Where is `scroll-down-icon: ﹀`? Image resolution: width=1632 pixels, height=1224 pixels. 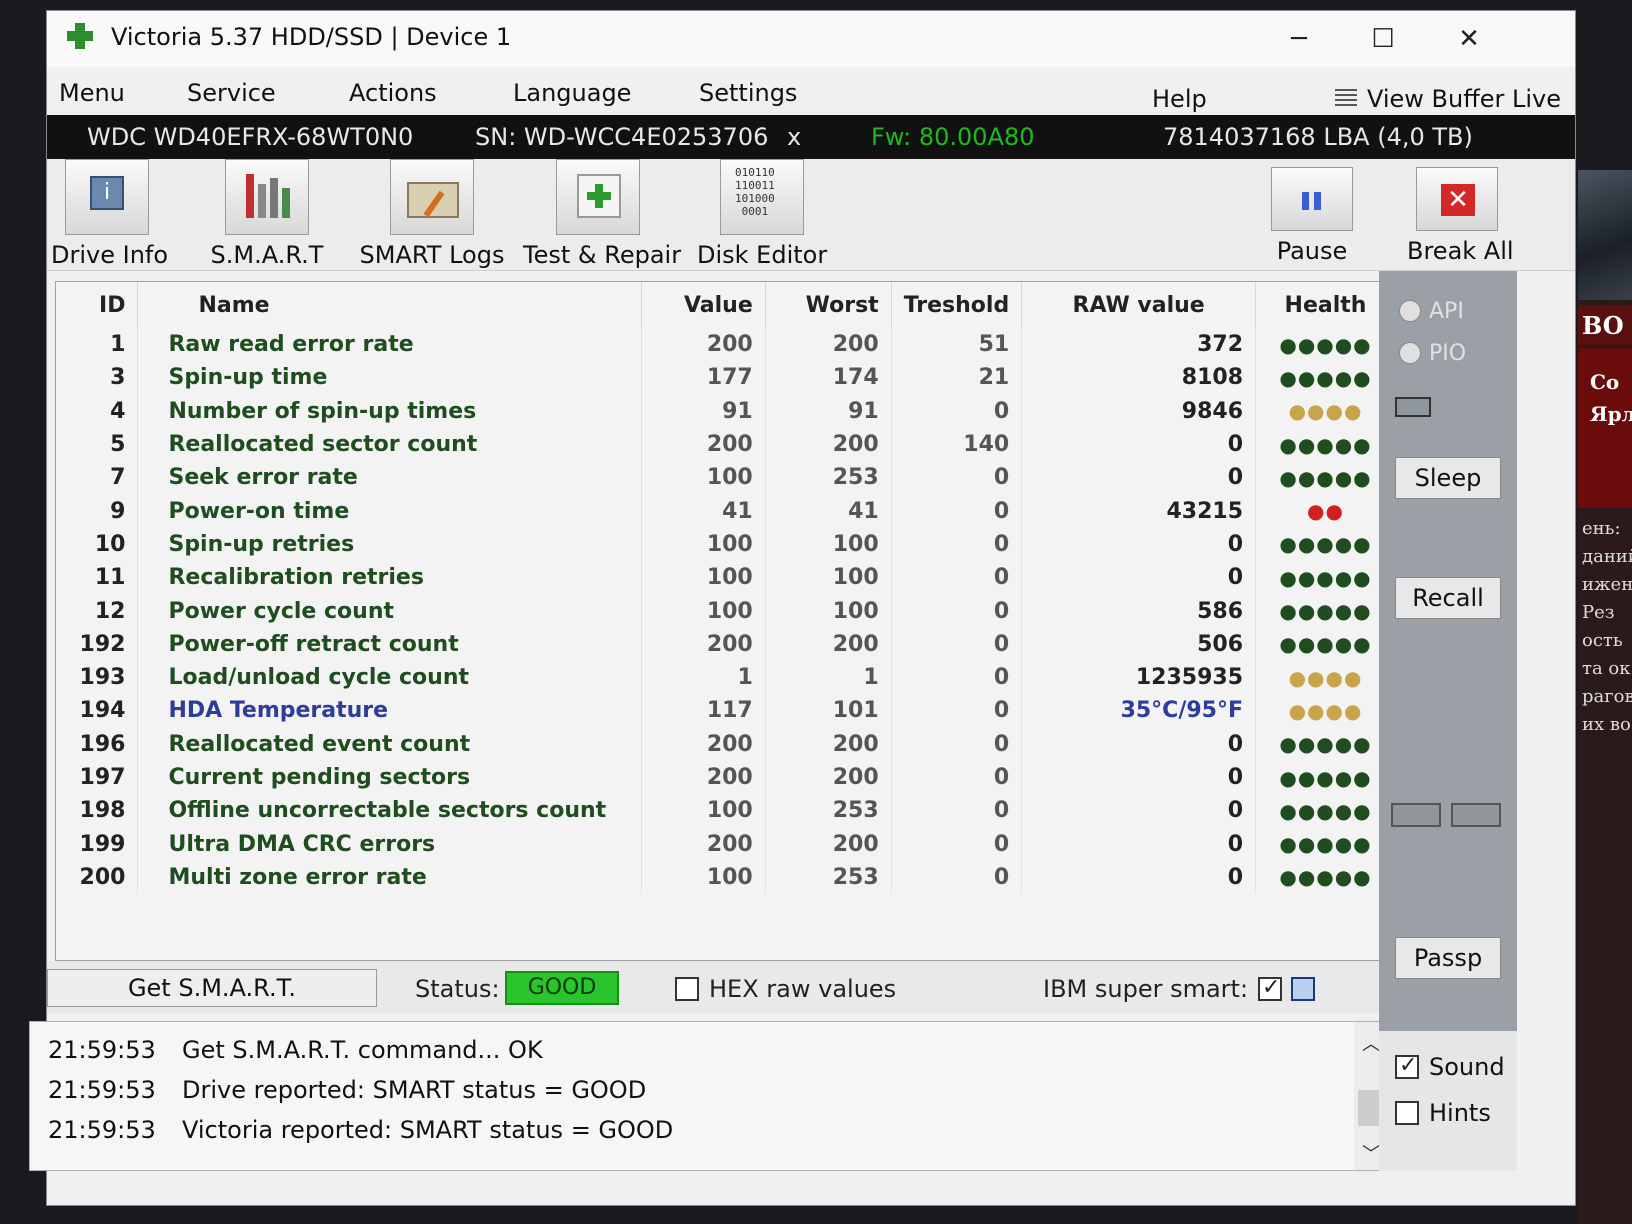 scroll-down-icon: ﹀ is located at coordinates (1371, 1153).